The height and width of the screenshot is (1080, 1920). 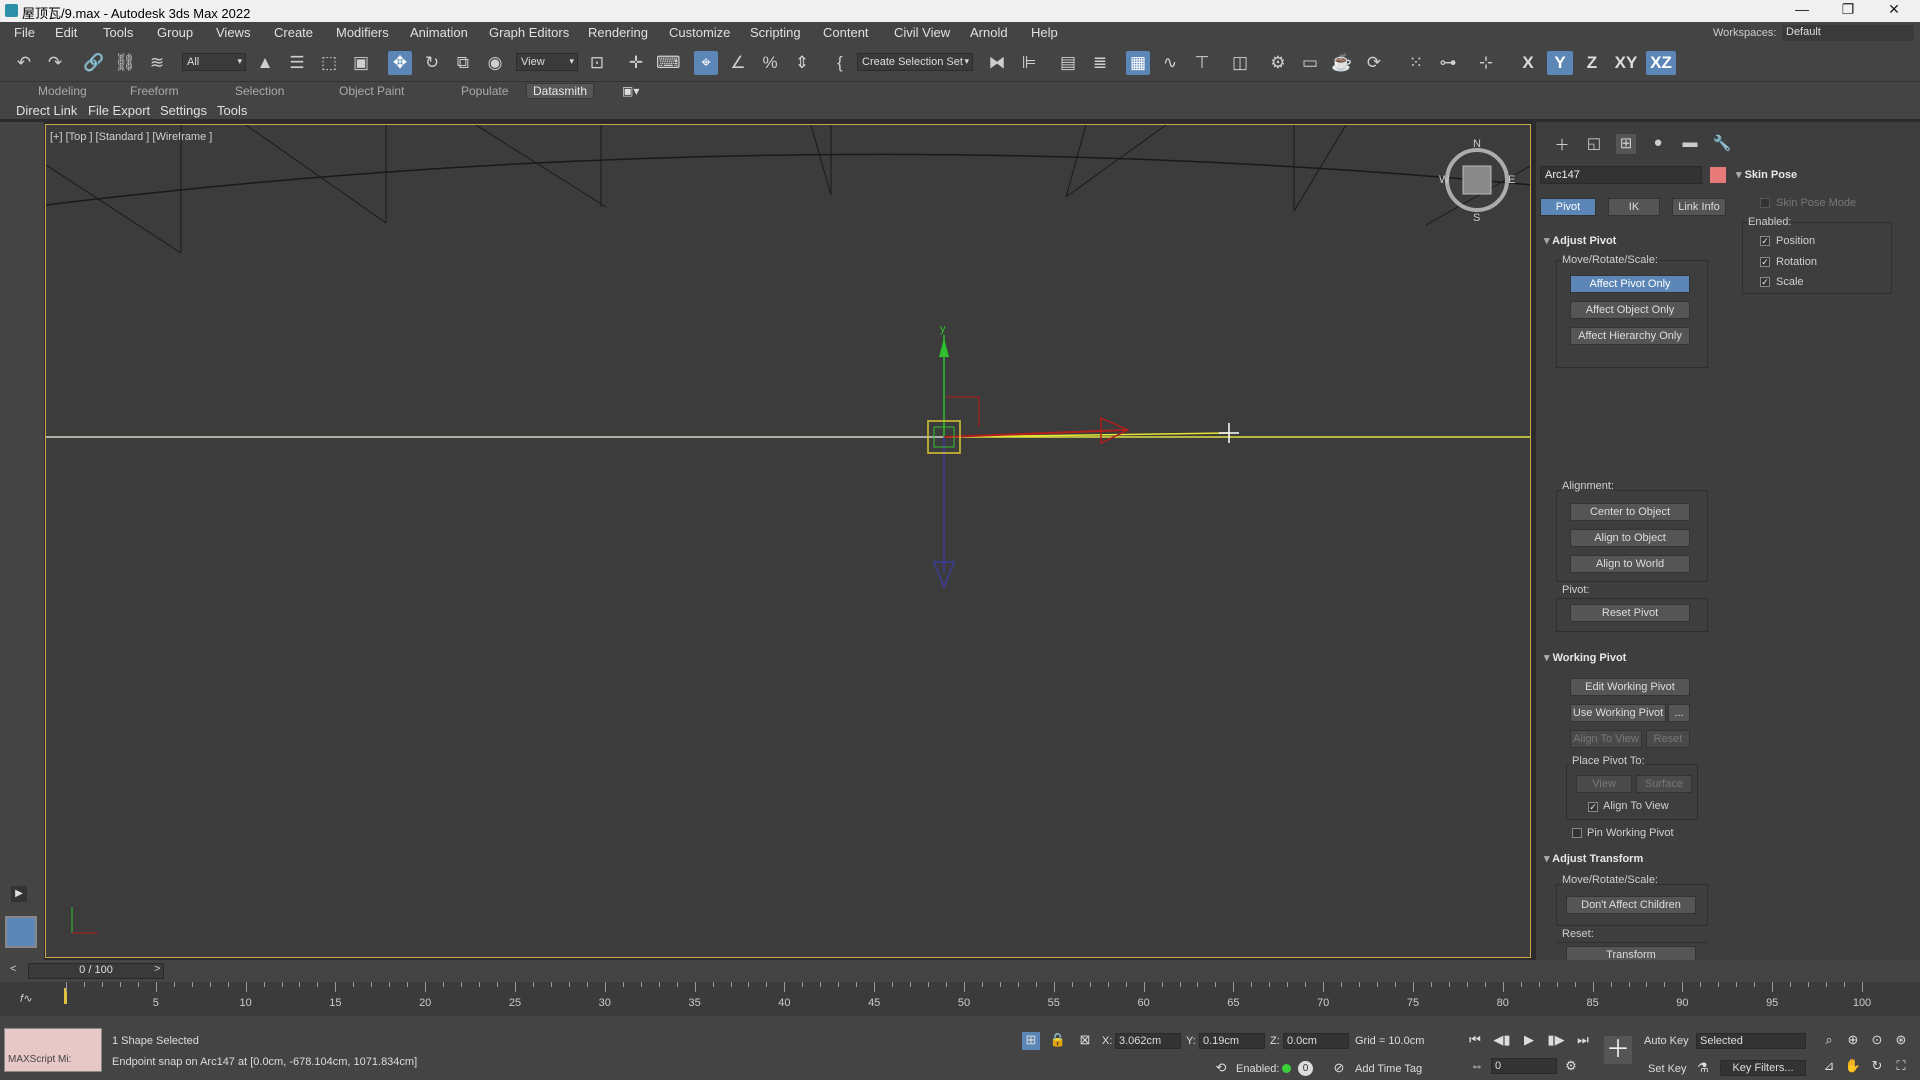 What do you see at coordinates (802, 63) in the screenshot?
I see `spinner-snap-icon: ⇕` at bounding box center [802, 63].